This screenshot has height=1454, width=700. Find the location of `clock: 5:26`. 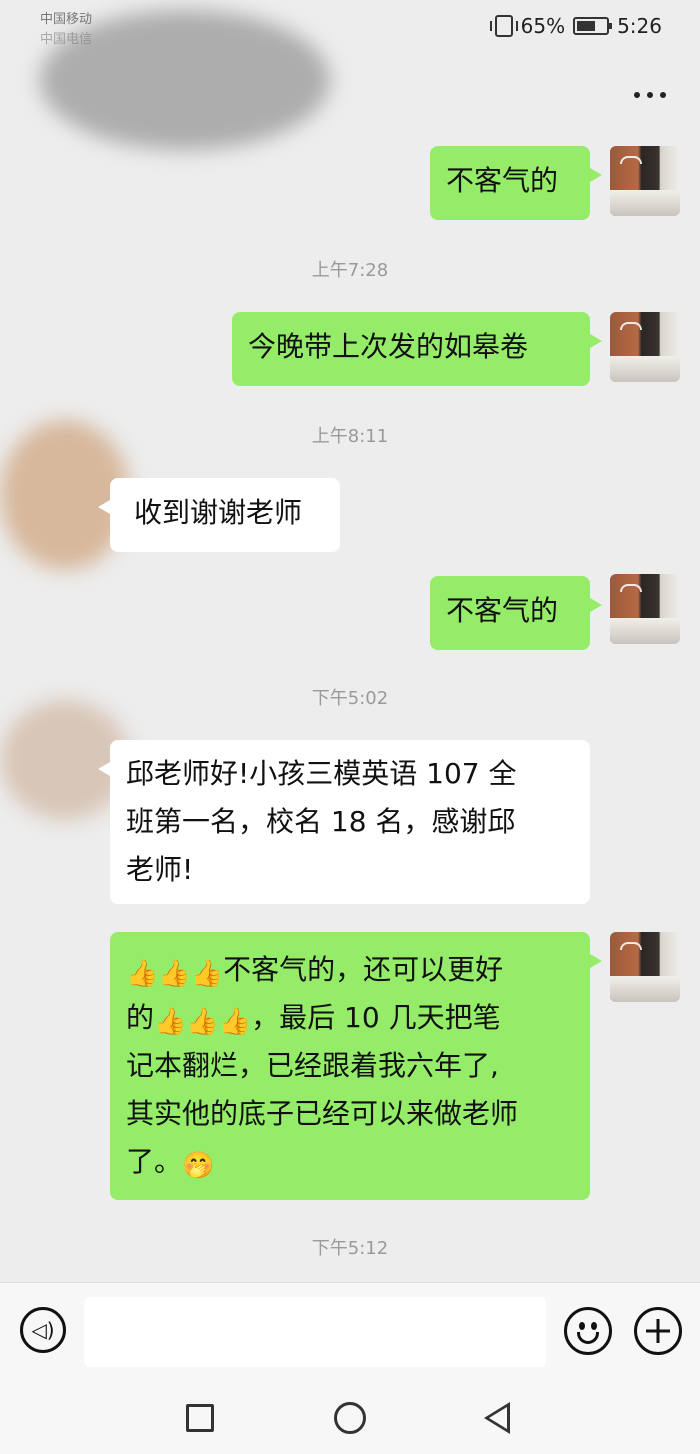

clock: 5:26 is located at coordinates (639, 26).